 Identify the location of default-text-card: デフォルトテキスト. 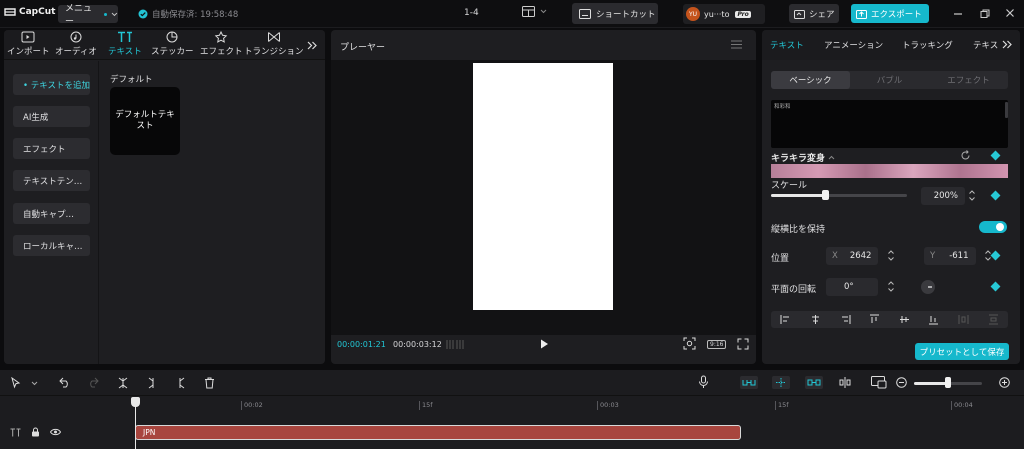
(145, 121).